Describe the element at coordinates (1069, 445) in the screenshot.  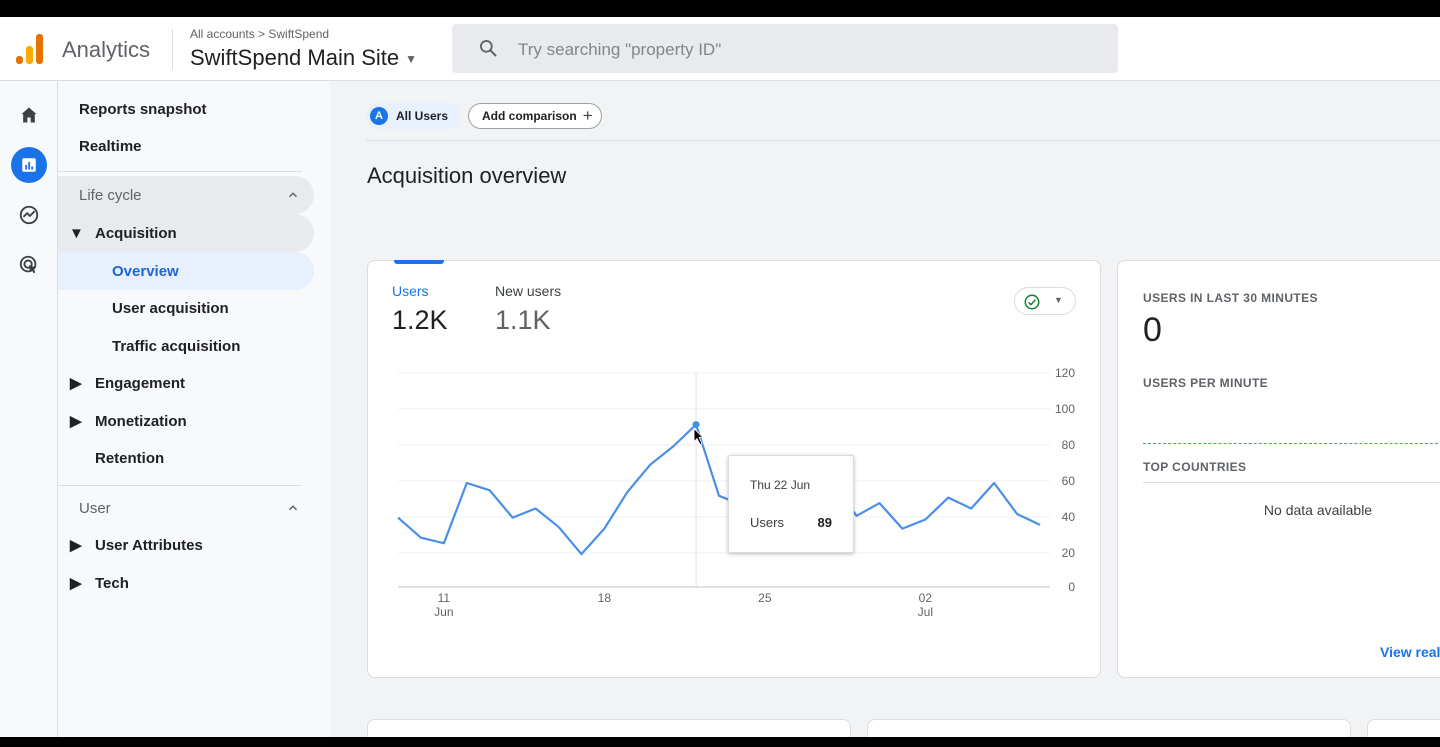
I see `y-tick-label: 80` at that location.